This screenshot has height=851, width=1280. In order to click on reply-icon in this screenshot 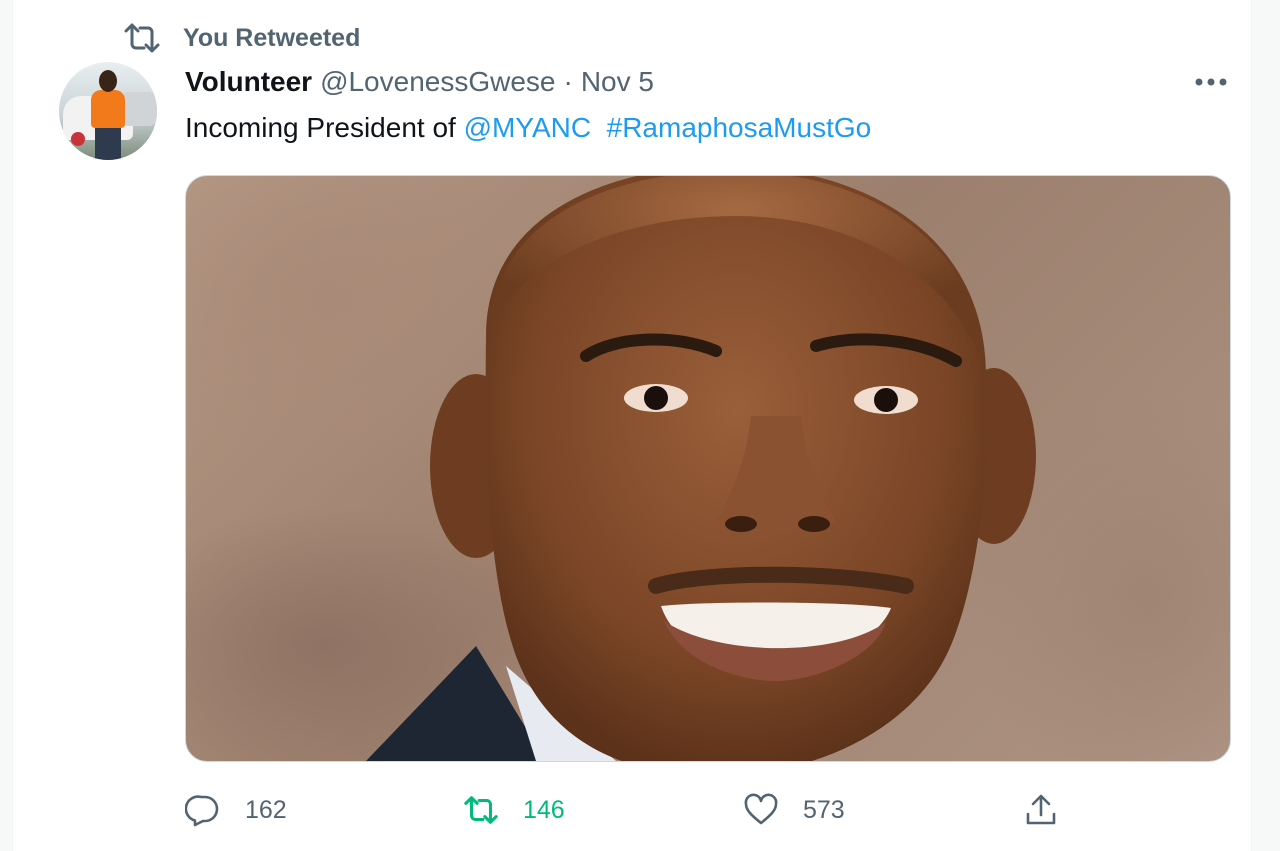, I will do `click(202, 811)`.